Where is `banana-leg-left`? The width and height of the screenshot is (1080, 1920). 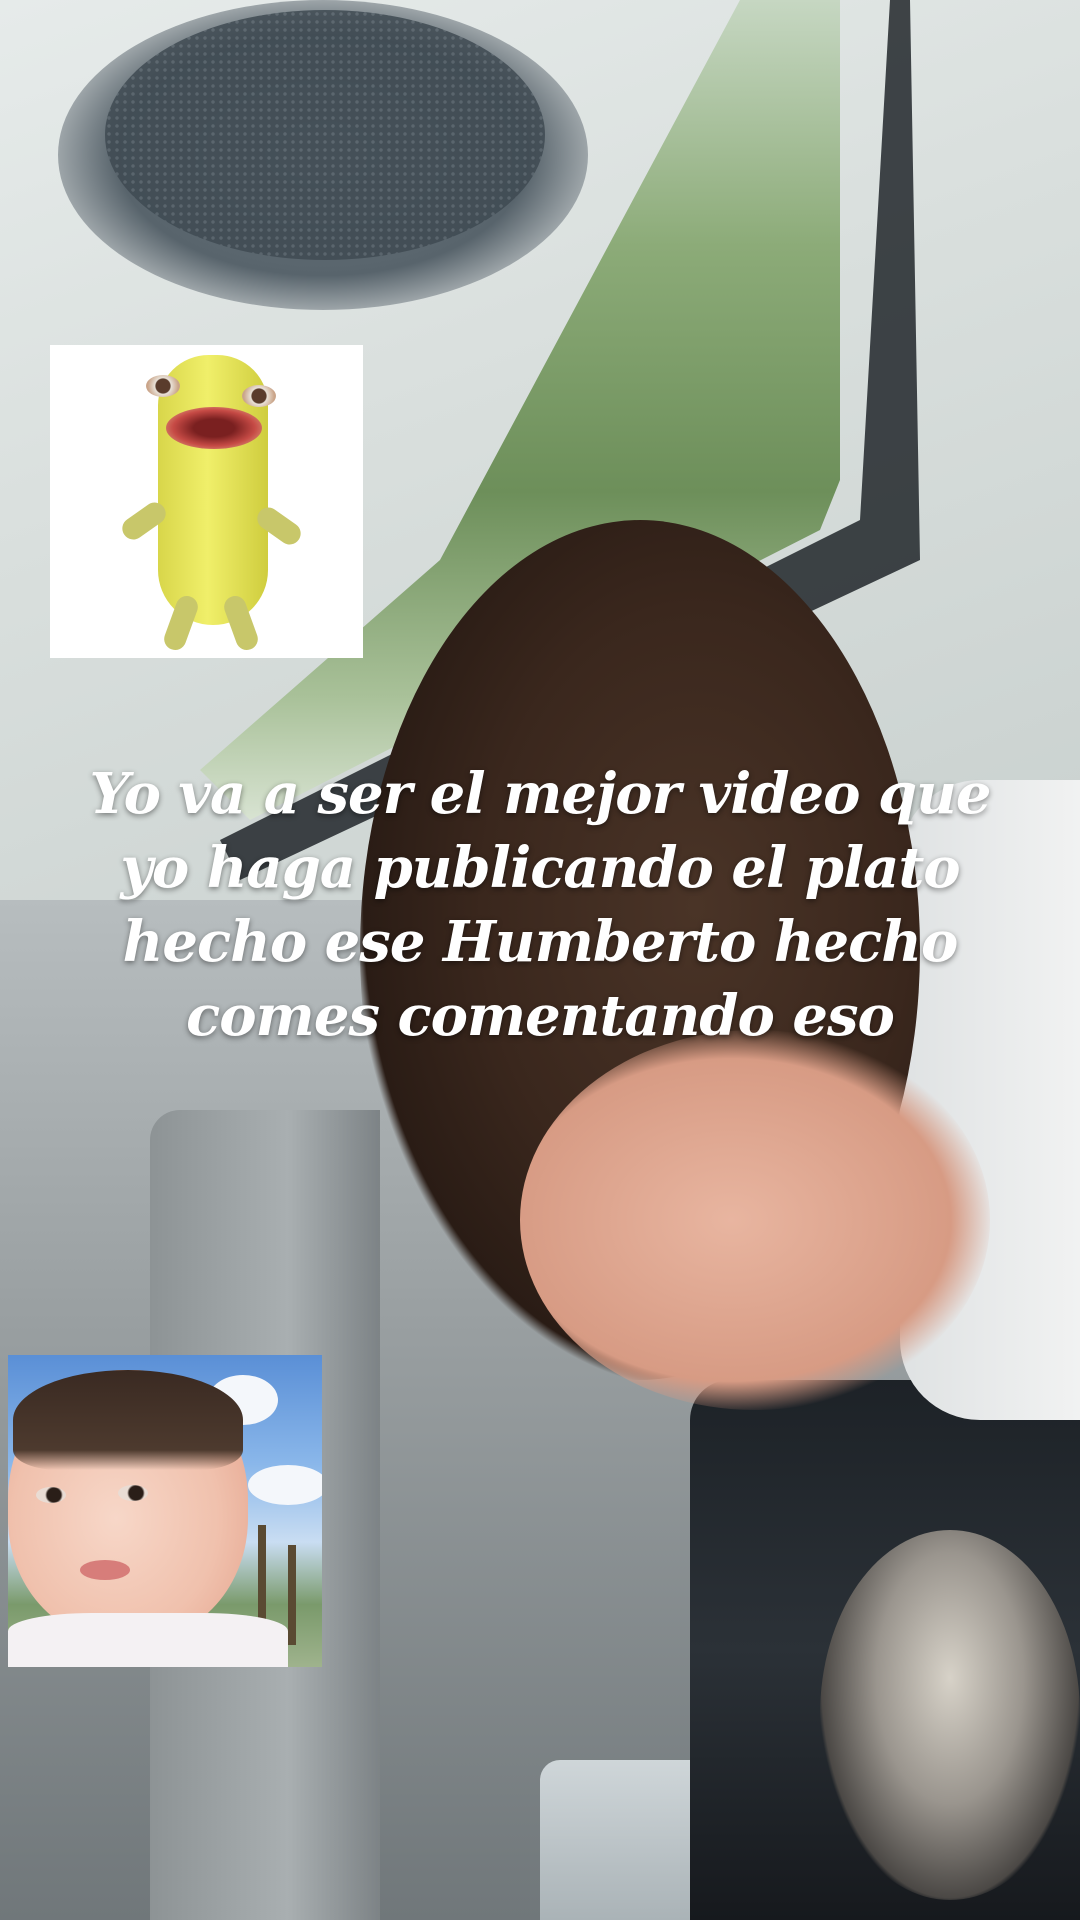 banana-leg-left is located at coordinates (181, 623).